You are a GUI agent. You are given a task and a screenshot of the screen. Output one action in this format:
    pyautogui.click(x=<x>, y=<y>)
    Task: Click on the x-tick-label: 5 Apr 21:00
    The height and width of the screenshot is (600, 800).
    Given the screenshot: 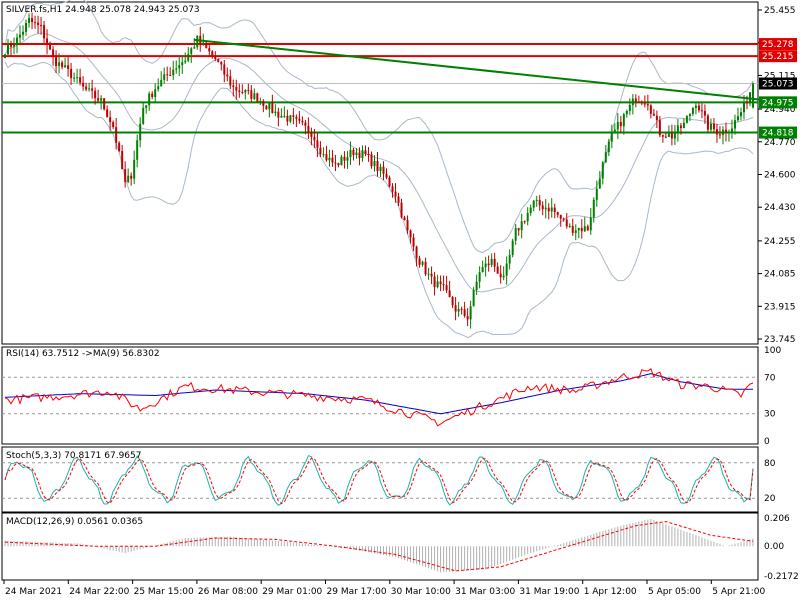 What is the action you would take?
    pyautogui.click(x=738, y=592)
    